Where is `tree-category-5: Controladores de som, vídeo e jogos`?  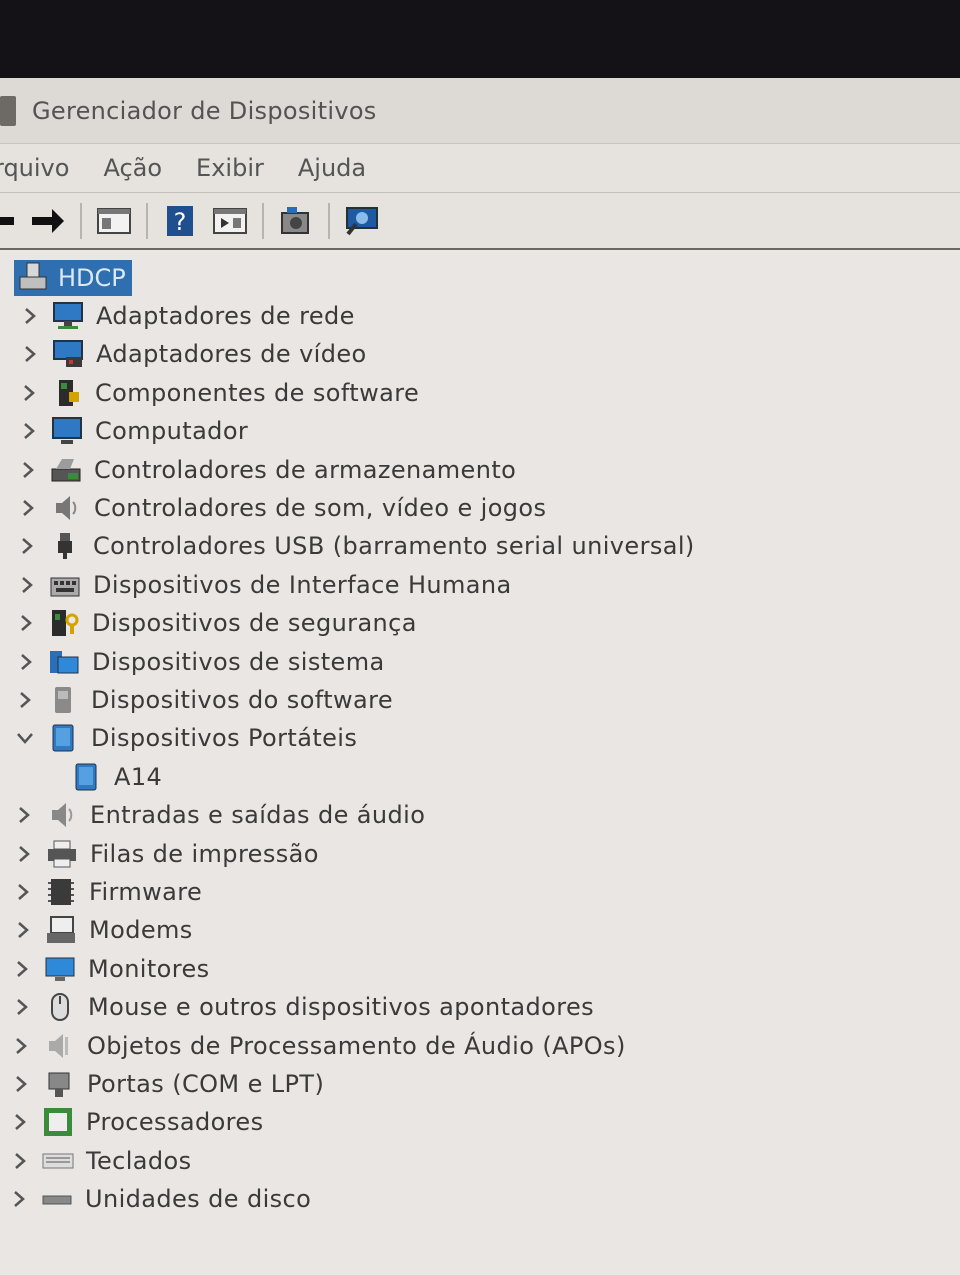 tree-category-5: Controladores de som, vídeo e jogos is located at coordinates (282, 508).